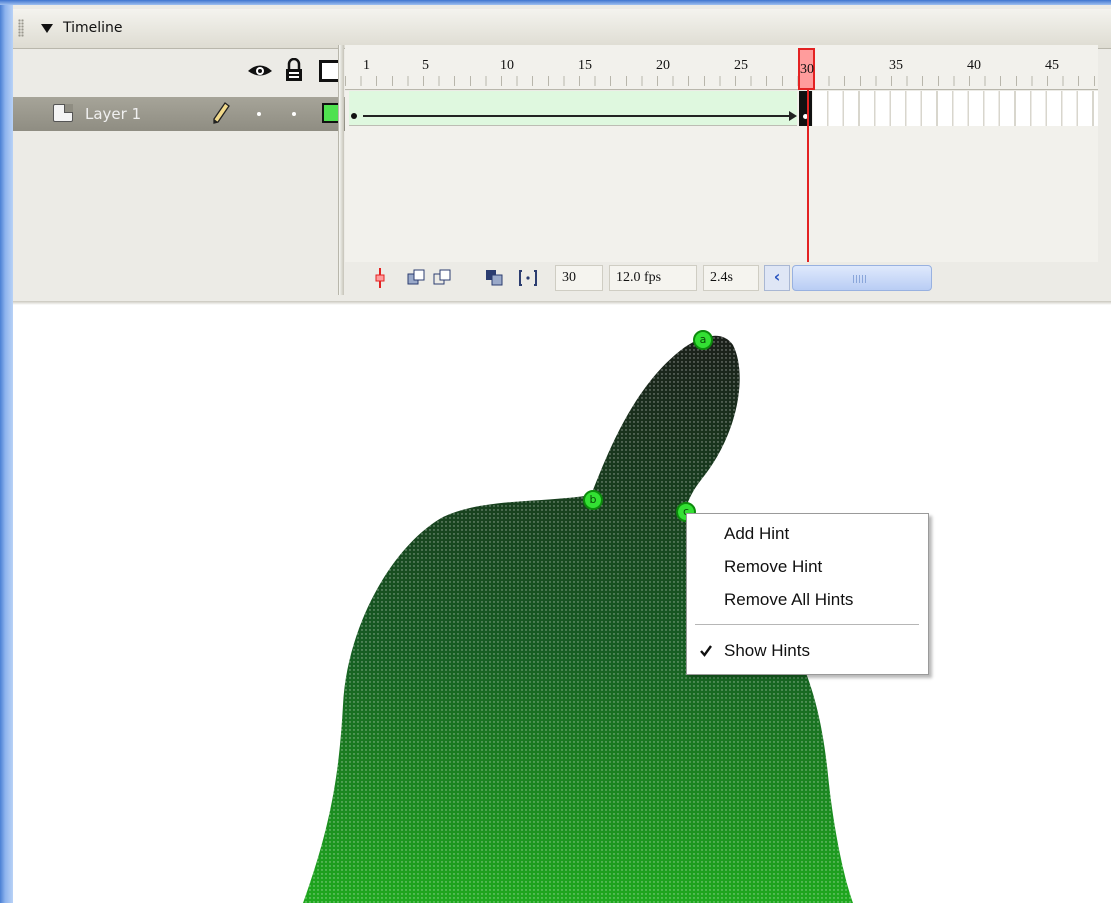  What do you see at coordinates (653, 278) in the screenshot?
I see `frame-rate-field: 12.0 fps` at bounding box center [653, 278].